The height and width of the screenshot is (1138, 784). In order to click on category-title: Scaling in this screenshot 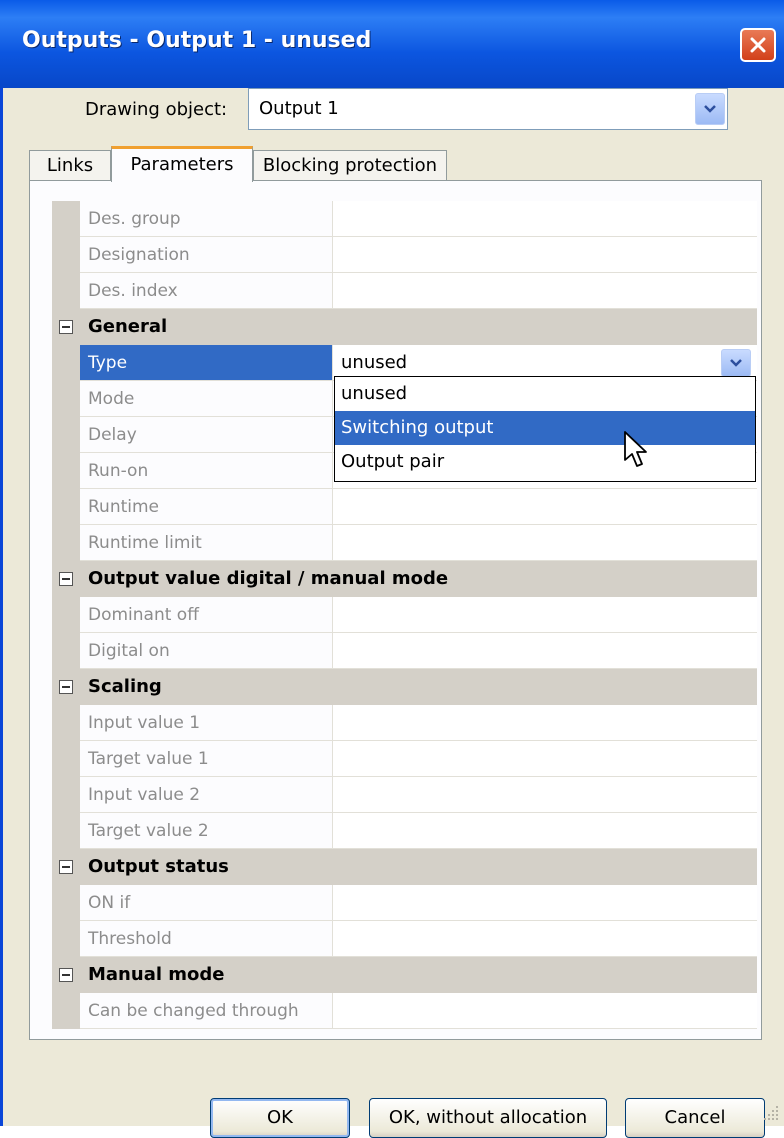, I will do `click(125, 686)`.